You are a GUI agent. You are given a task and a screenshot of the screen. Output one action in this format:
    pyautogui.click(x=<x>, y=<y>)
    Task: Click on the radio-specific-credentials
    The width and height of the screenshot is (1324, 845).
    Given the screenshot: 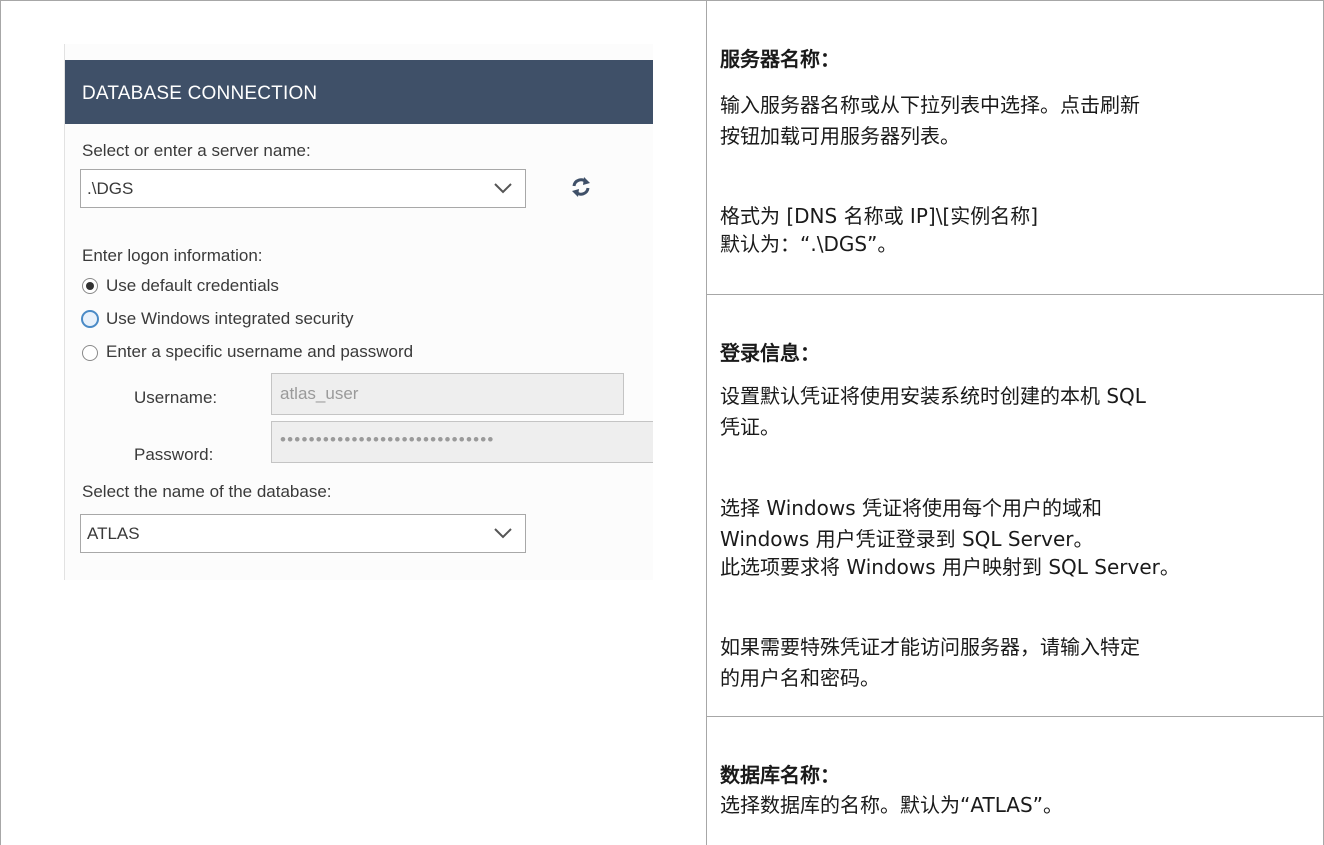 What is the action you would take?
    pyautogui.click(x=90, y=353)
    